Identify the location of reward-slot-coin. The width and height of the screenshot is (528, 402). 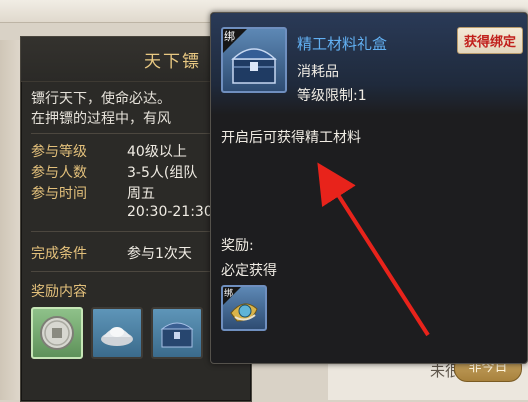
(57, 333).